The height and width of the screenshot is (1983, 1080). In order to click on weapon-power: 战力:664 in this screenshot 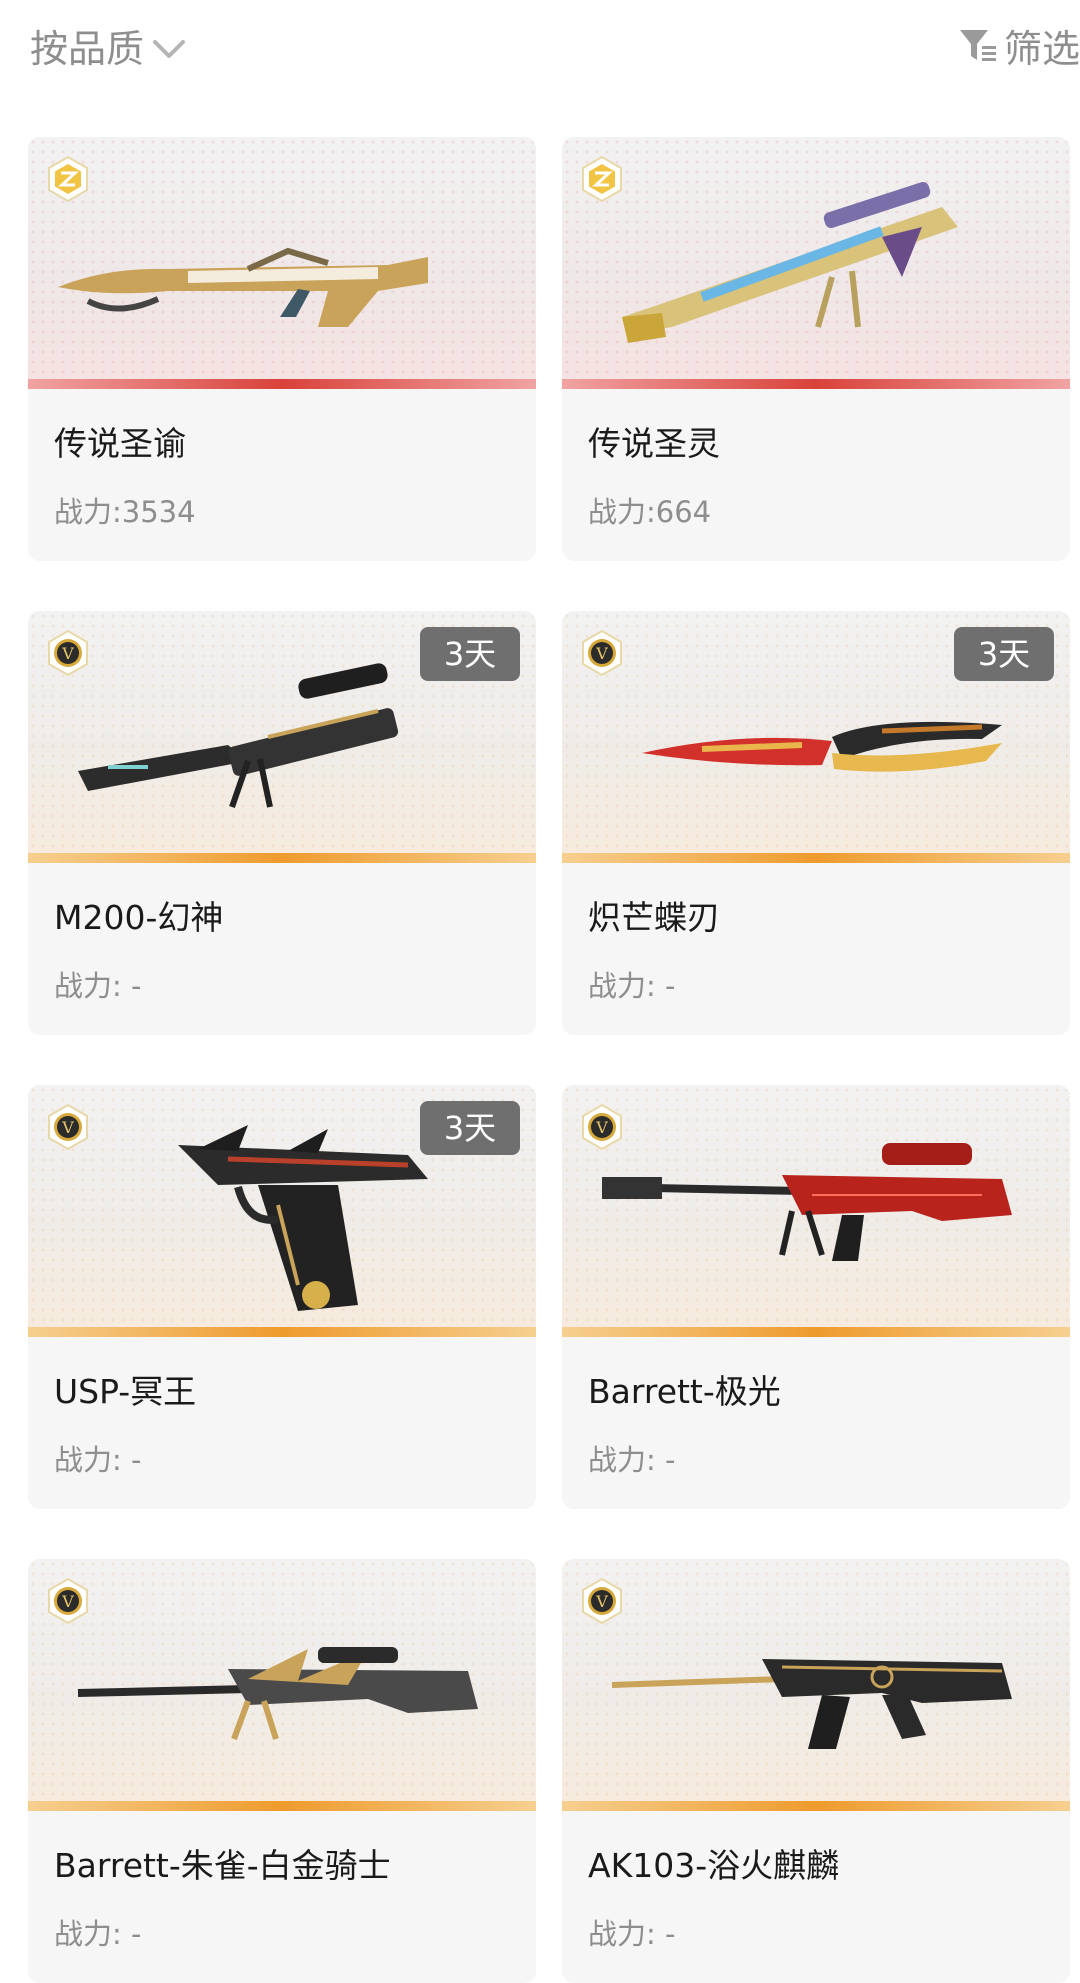, I will do `click(650, 512)`.